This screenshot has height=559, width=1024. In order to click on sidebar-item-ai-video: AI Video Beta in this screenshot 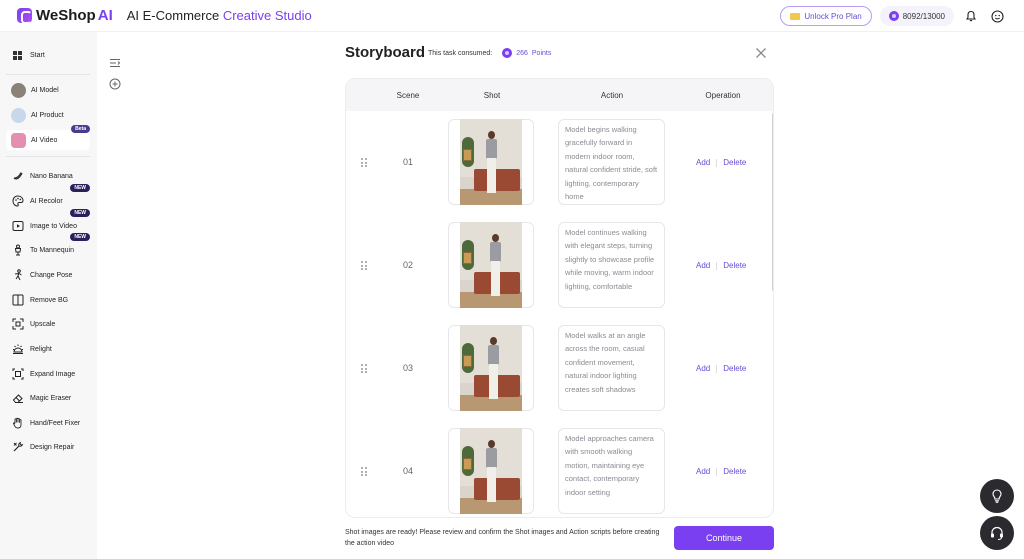, I will do `click(48, 137)`.